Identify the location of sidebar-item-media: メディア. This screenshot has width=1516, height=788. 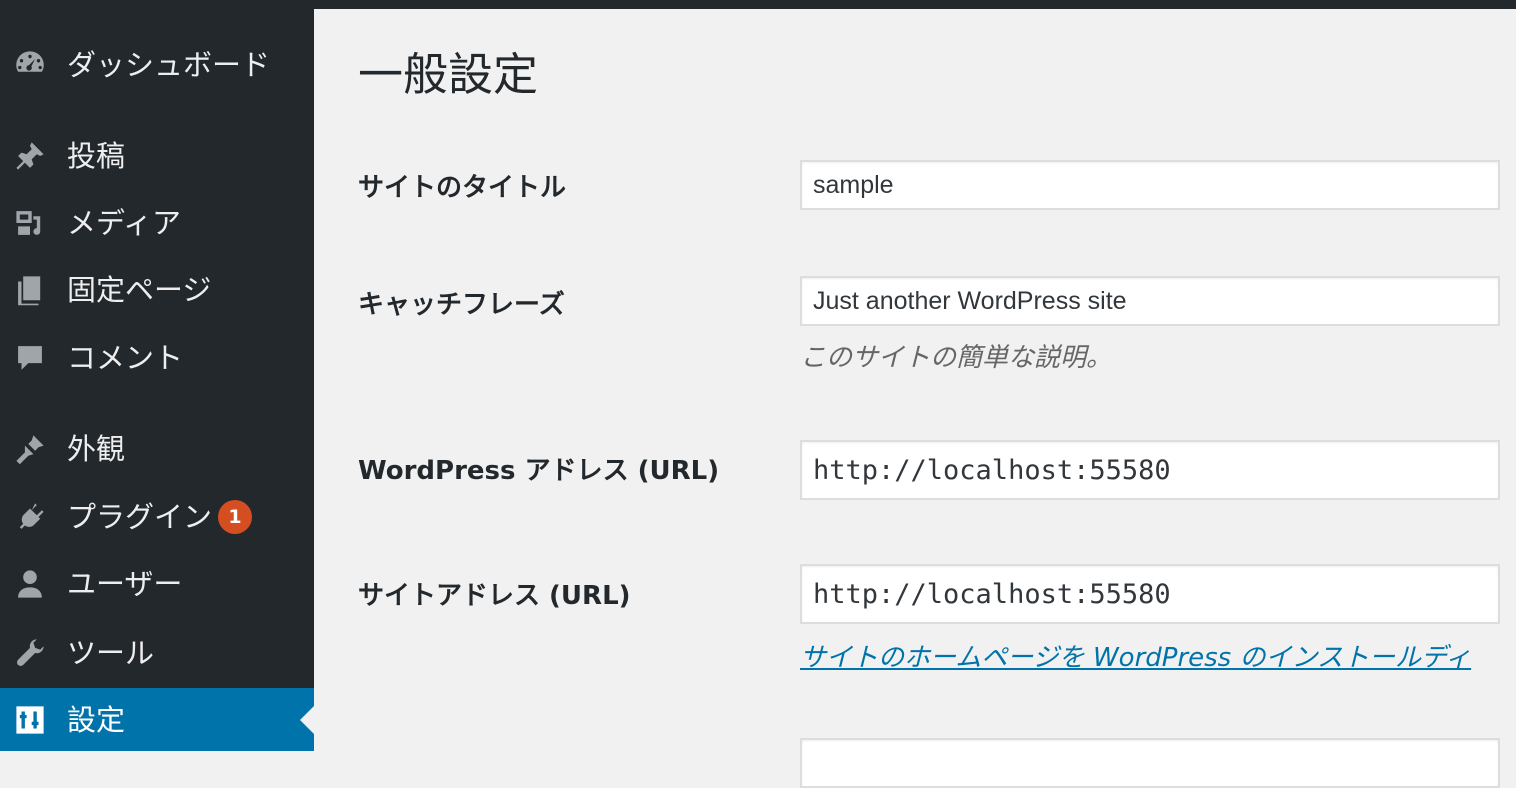
(157, 223).